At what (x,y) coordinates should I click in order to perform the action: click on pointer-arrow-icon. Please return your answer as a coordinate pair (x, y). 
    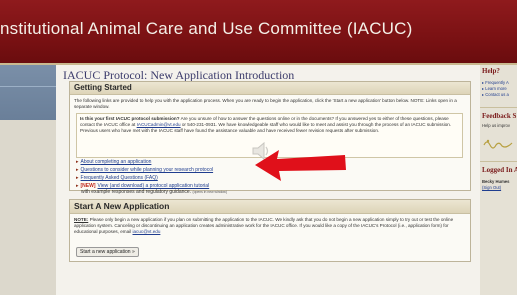
    Looking at the image, I should click on (300, 165).